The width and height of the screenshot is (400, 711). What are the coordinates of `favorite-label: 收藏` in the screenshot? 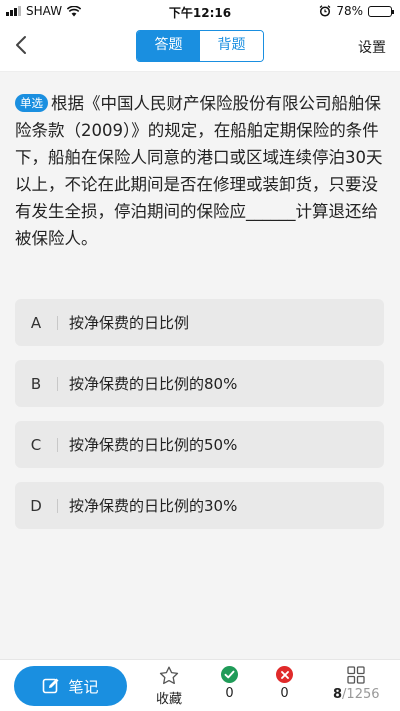 It's located at (169, 699).